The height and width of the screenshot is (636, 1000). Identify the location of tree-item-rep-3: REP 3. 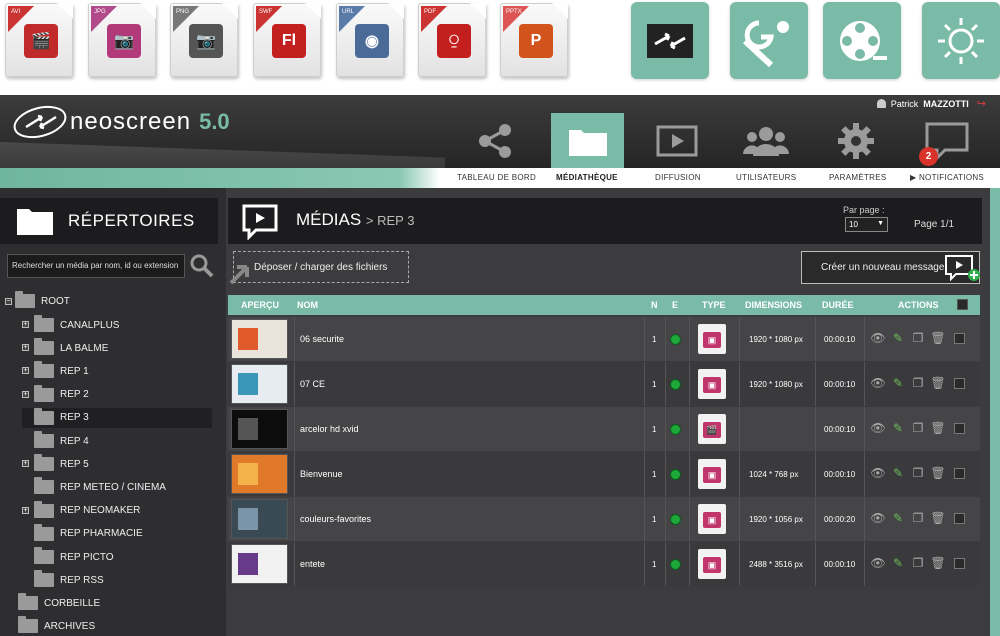
(117, 417).